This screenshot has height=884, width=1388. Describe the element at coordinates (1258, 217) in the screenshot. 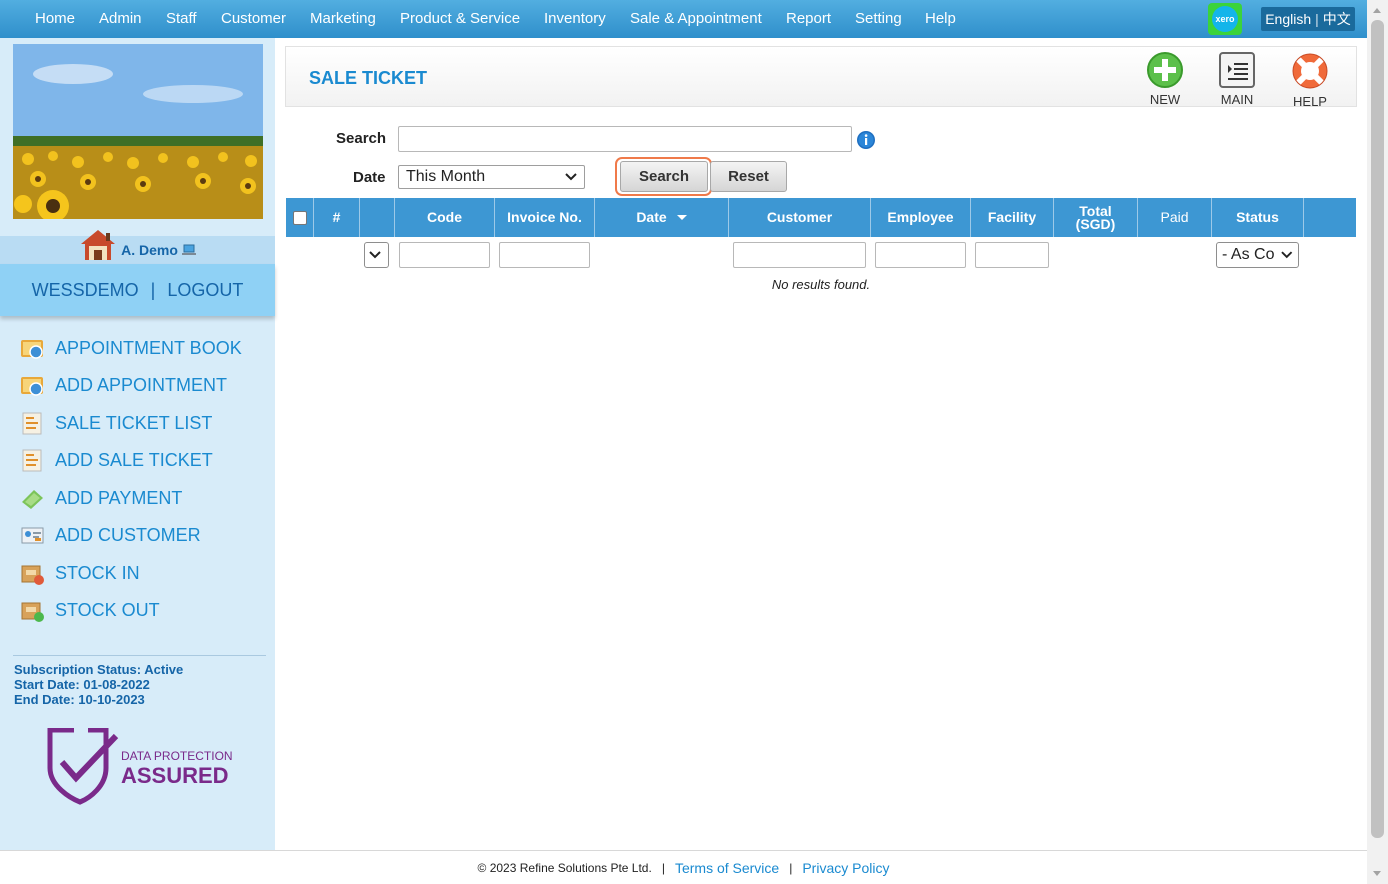

I see `col-status: Status` at that location.